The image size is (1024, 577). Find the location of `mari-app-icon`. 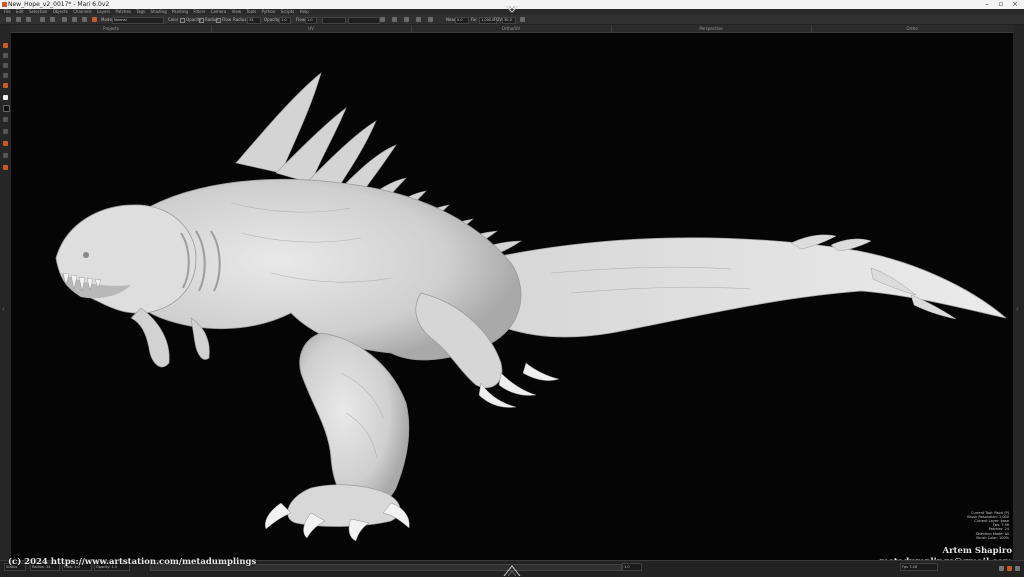

mari-app-icon is located at coordinates (4, 4).